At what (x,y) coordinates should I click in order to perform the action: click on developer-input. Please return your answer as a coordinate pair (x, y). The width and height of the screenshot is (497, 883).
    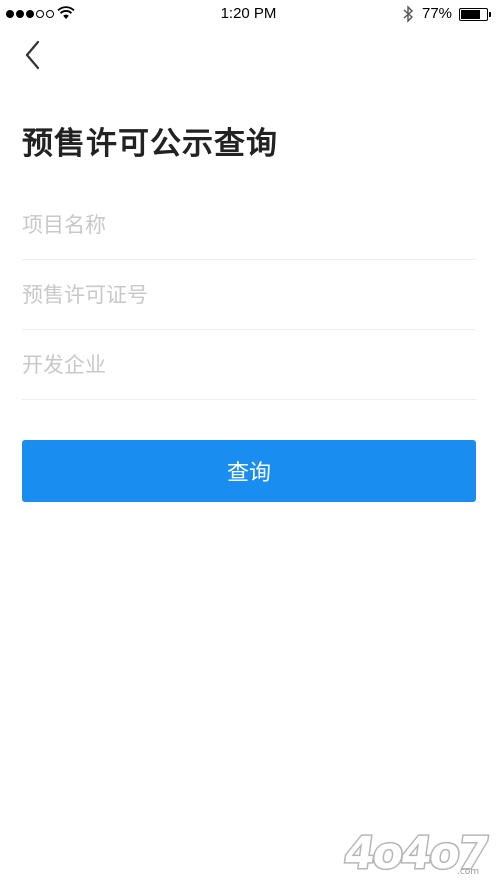
    Looking at the image, I should click on (249, 365).